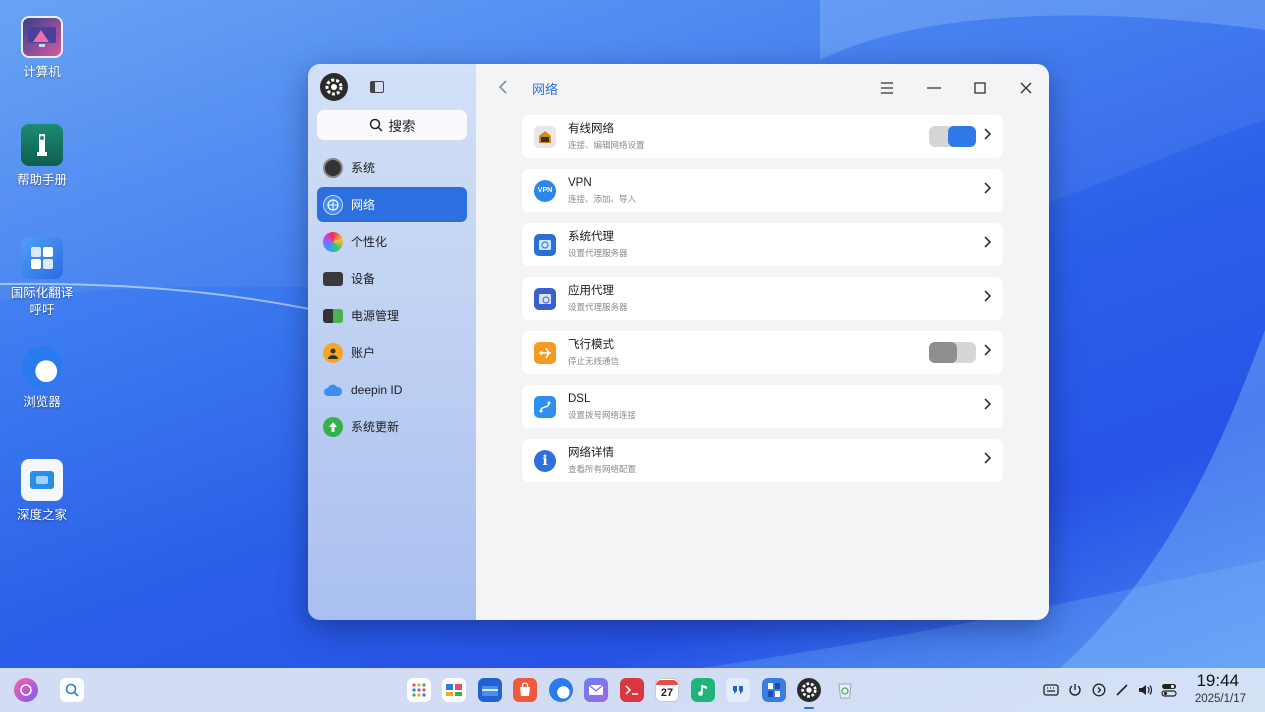 The image size is (1265, 712). I want to click on card-subtitle: 设置代理服务器, so click(598, 253).